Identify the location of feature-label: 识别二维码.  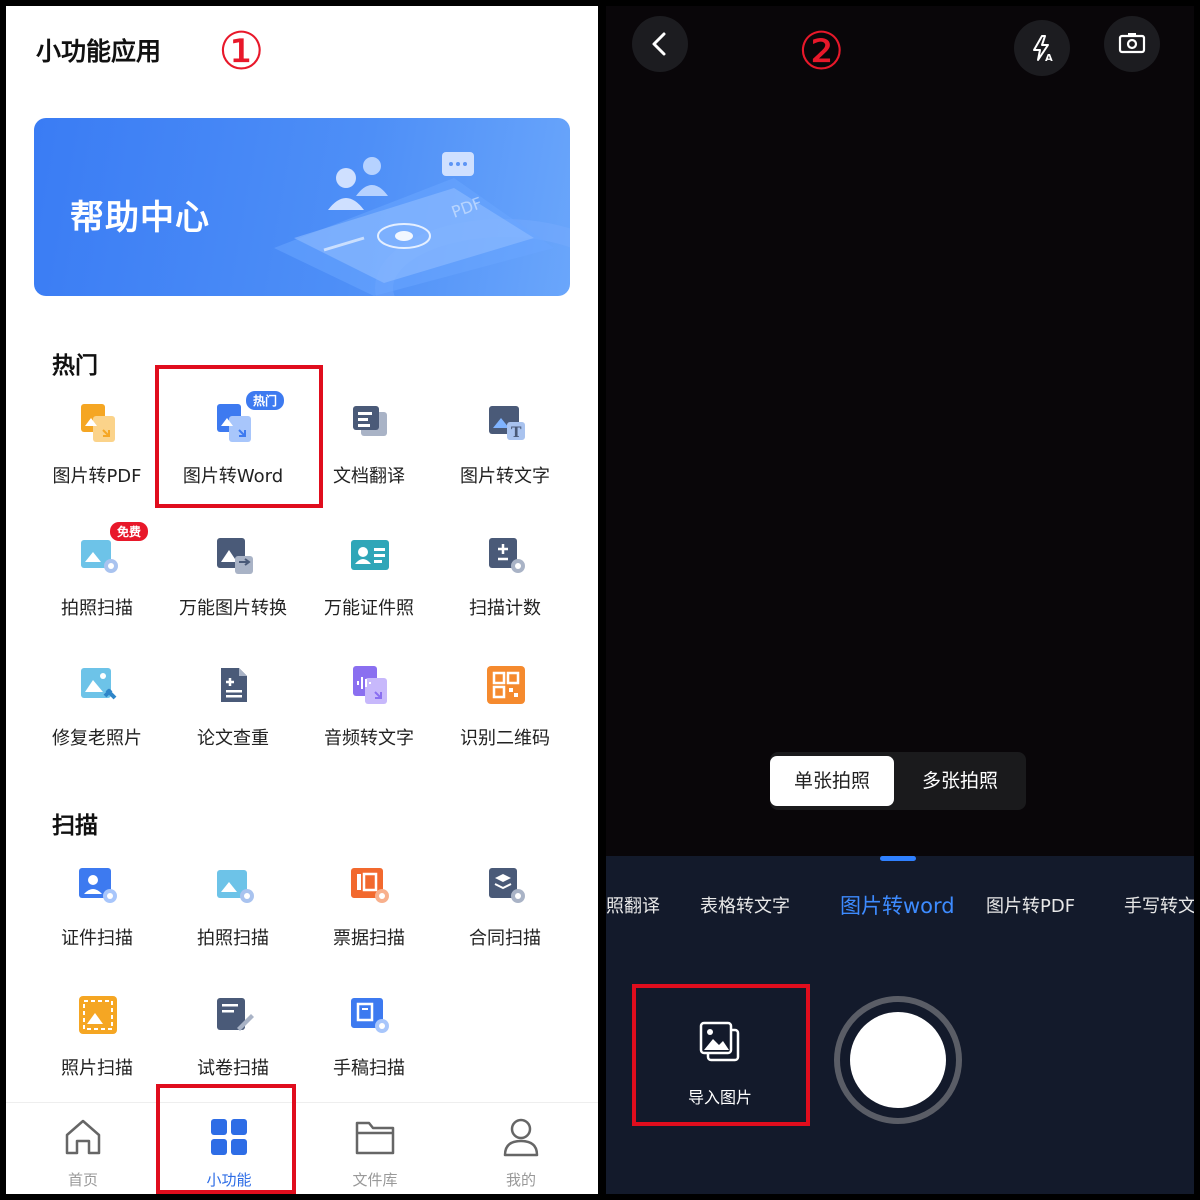
(505, 738).